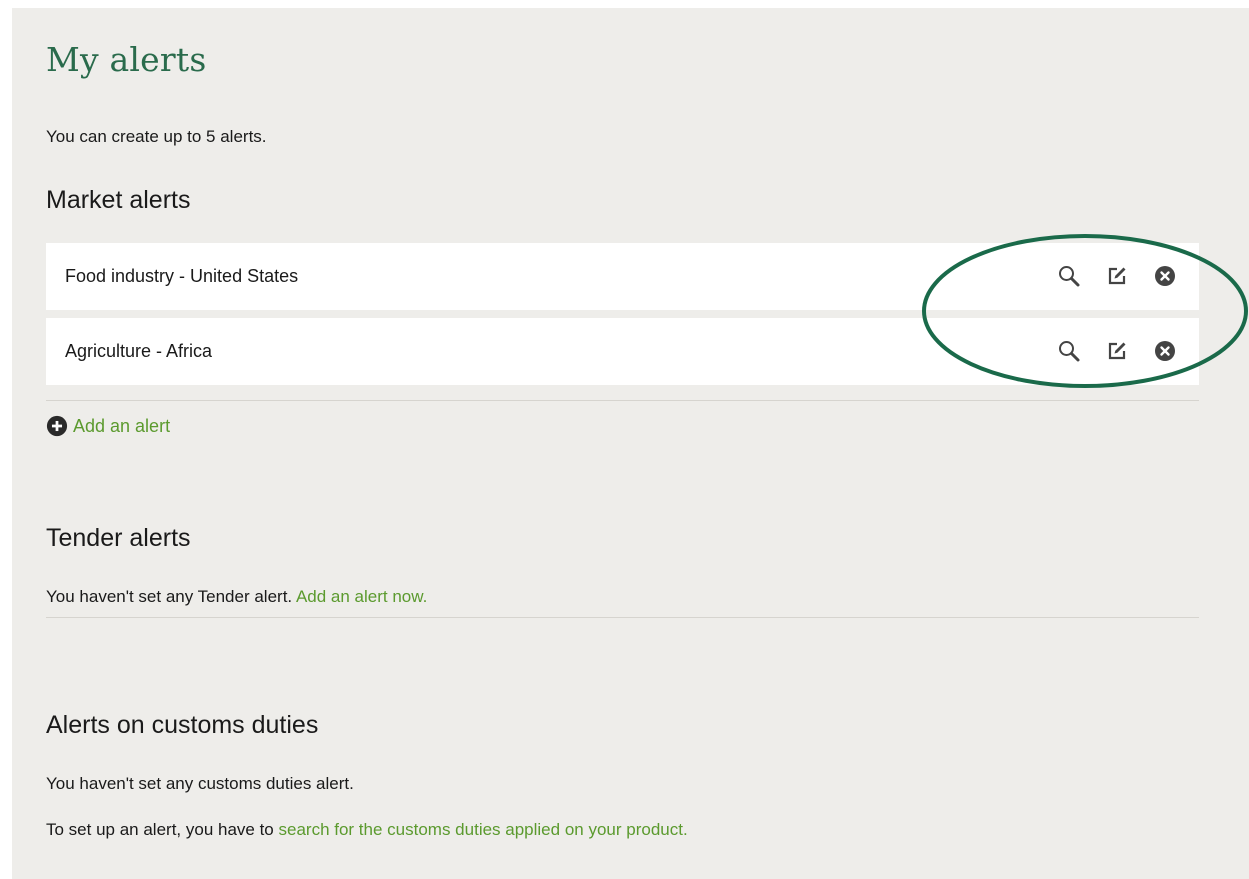 The width and height of the screenshot is (1249, 879). What do you see at coordinates (622, 351) in the screenshot?
I see `market-alert-row: Agriculture - Africa` at bounding box center [622, 351].